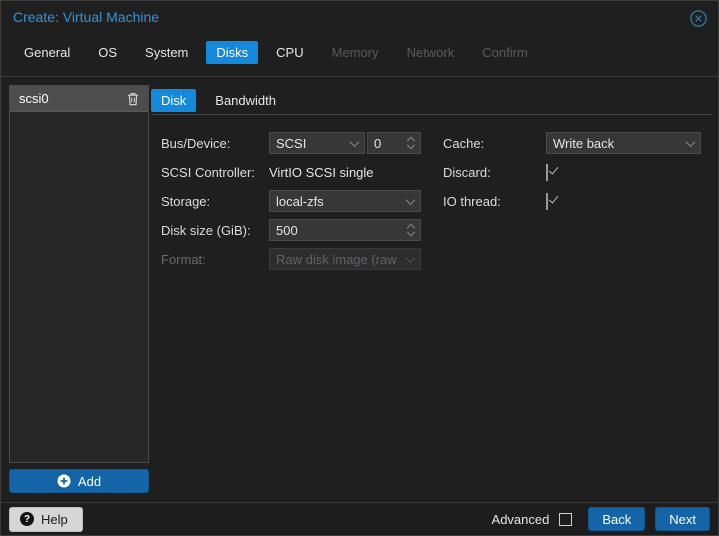 The image size is (719, 536). I want to click on tab-memory: Memory, so click(355, 52).